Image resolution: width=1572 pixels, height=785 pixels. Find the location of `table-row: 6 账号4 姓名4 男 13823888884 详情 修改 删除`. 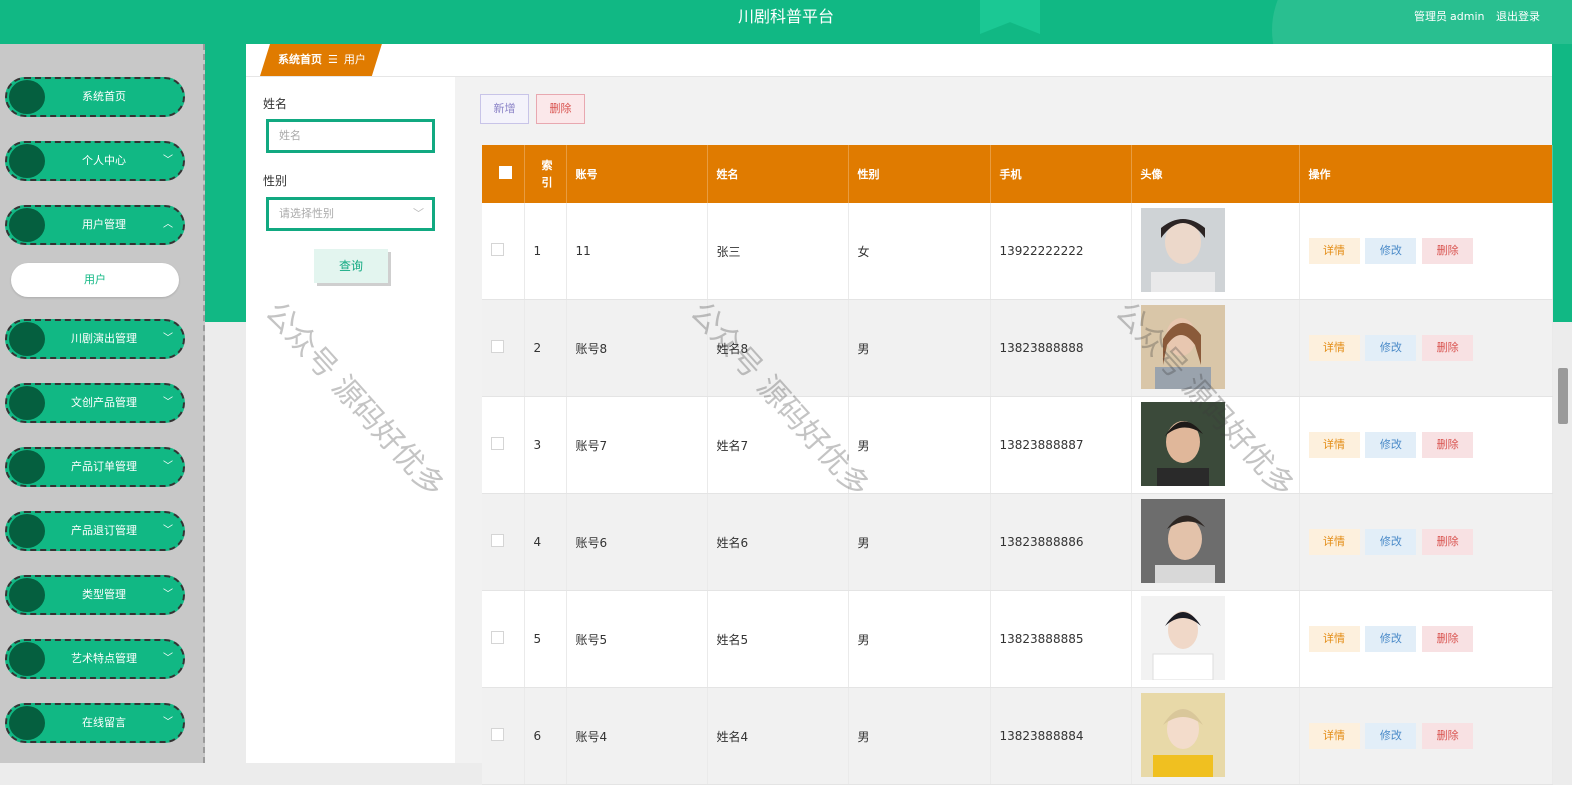

table-row: 6 账号4 姓名4 男 13823888884 详情 修改 删除 is located at coordinates (1017, 736).